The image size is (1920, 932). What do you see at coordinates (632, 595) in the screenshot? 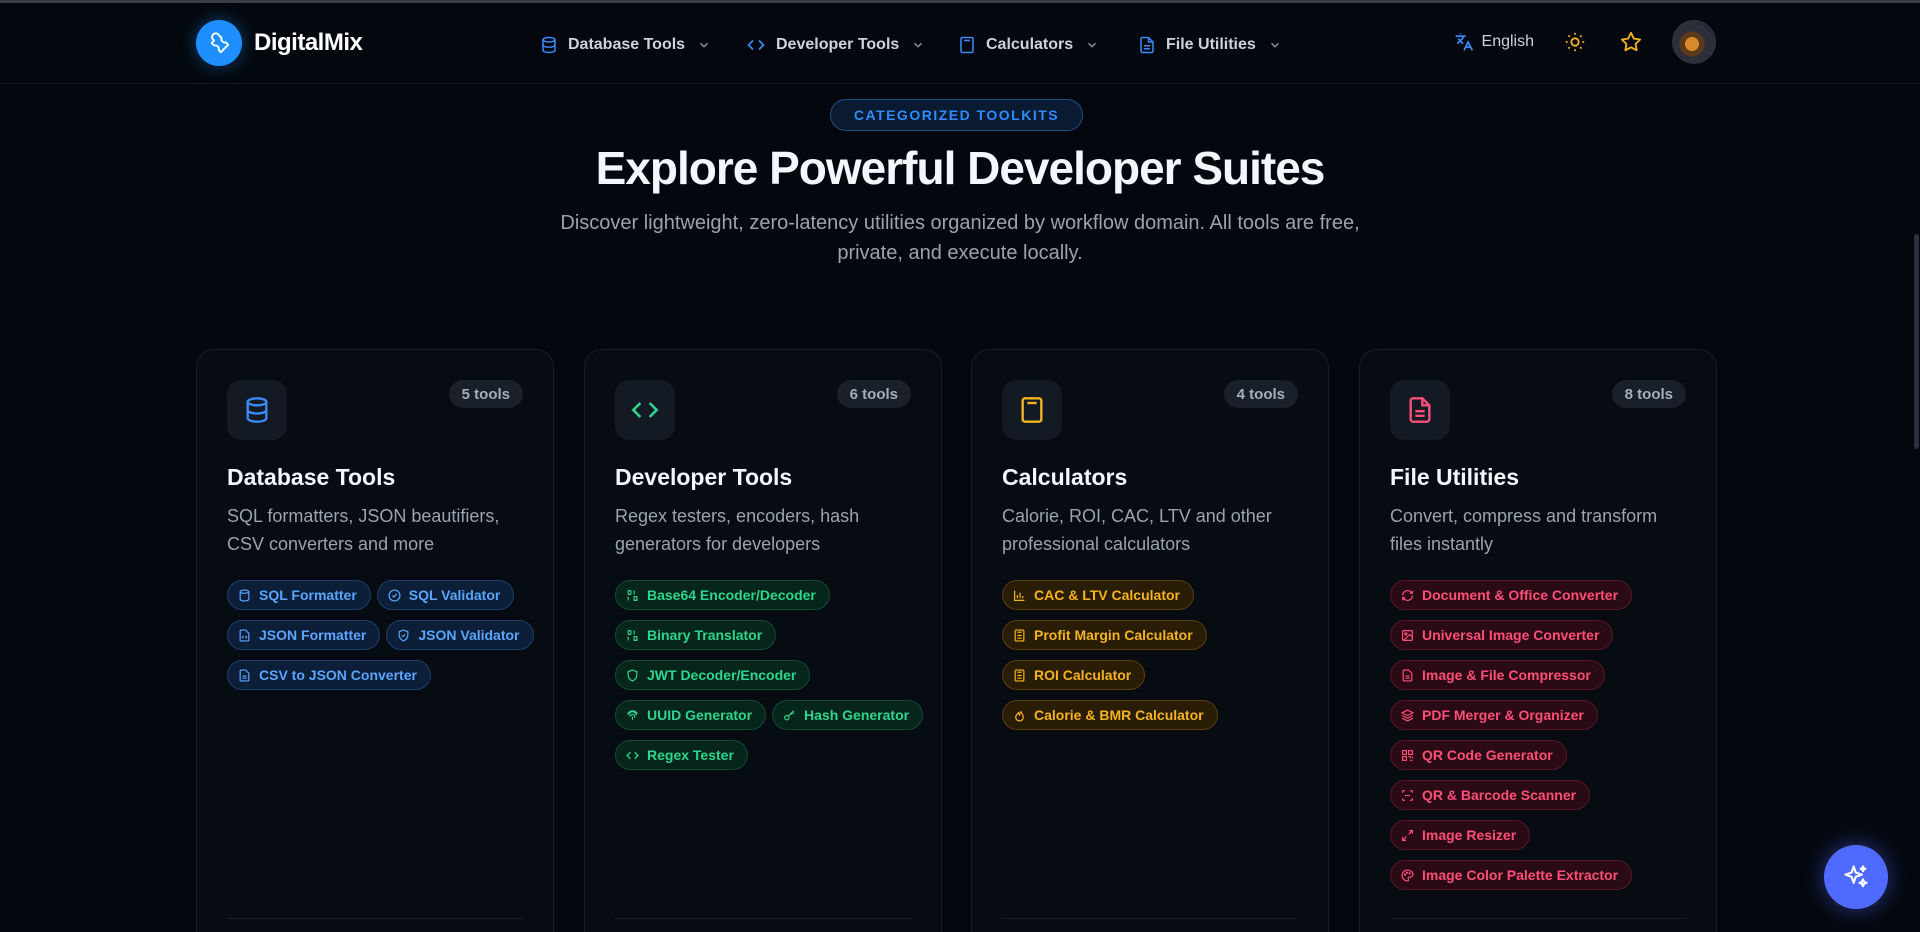
I see `binary-icon` at bounding box center [632, 595].